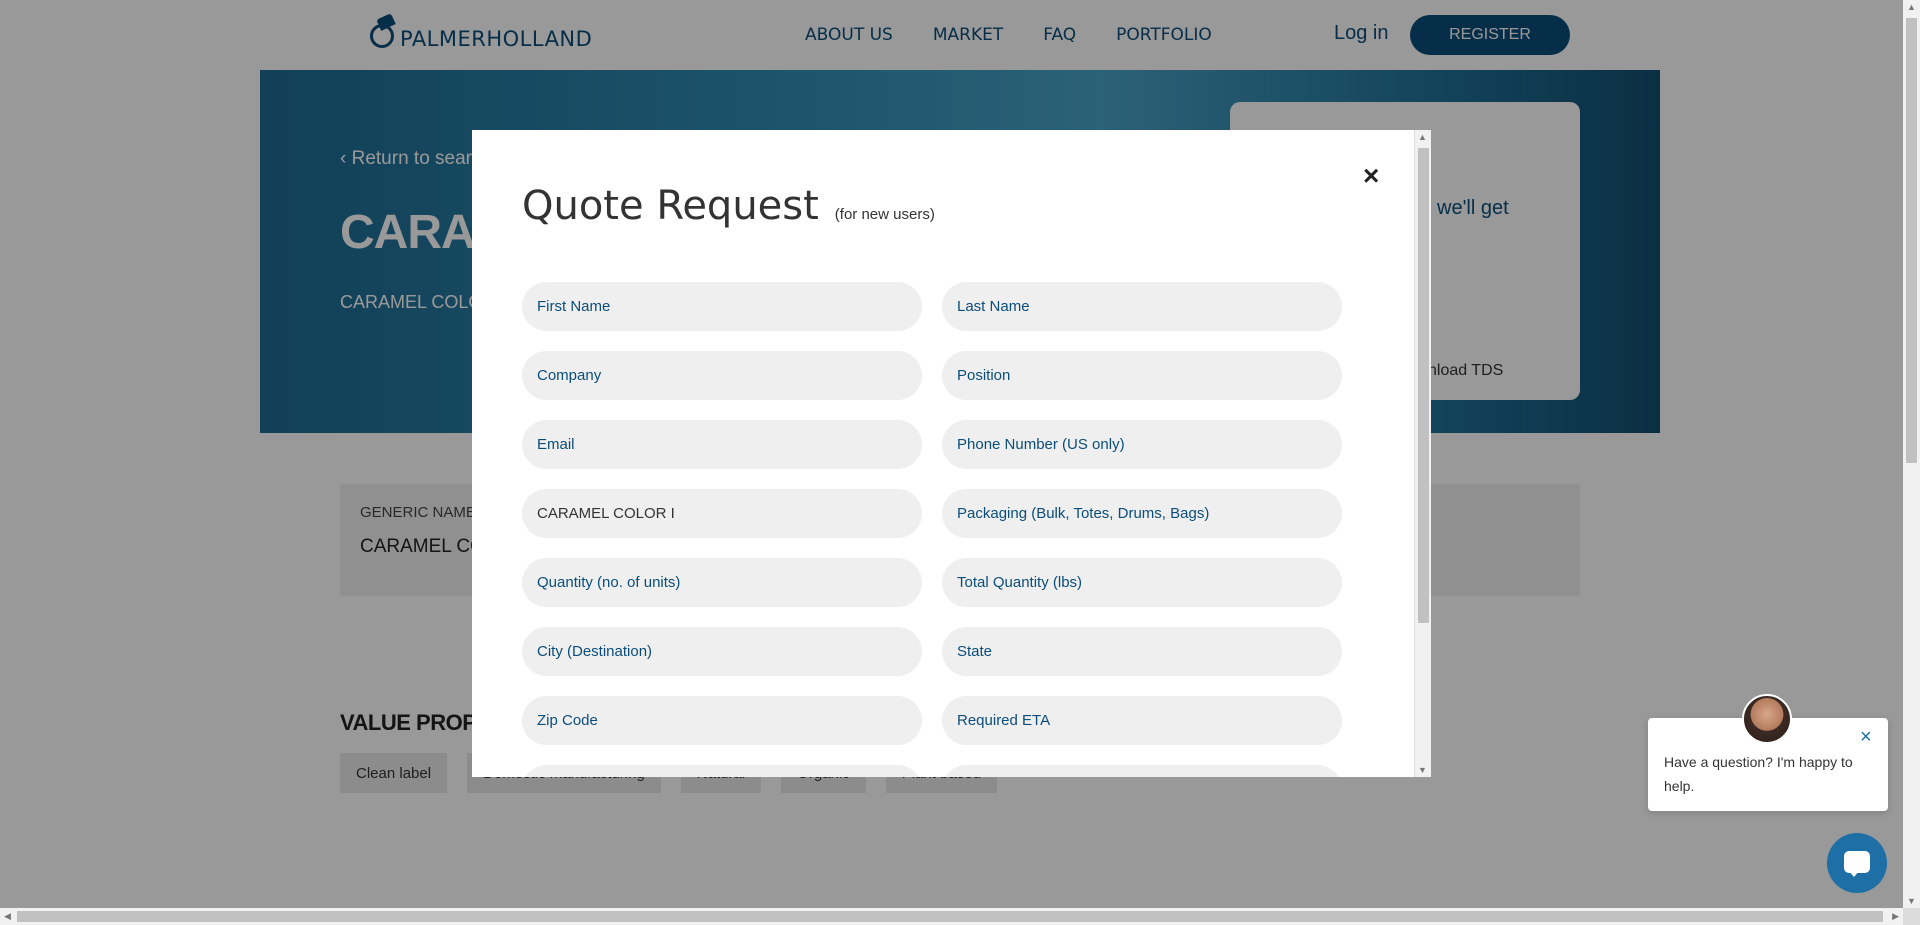 The width and height of the screenshot is (1920, 925). Describe the element at coordinates (1895, 916) in the screenshot. I see `scroll-right-icon: ▶` at that location.